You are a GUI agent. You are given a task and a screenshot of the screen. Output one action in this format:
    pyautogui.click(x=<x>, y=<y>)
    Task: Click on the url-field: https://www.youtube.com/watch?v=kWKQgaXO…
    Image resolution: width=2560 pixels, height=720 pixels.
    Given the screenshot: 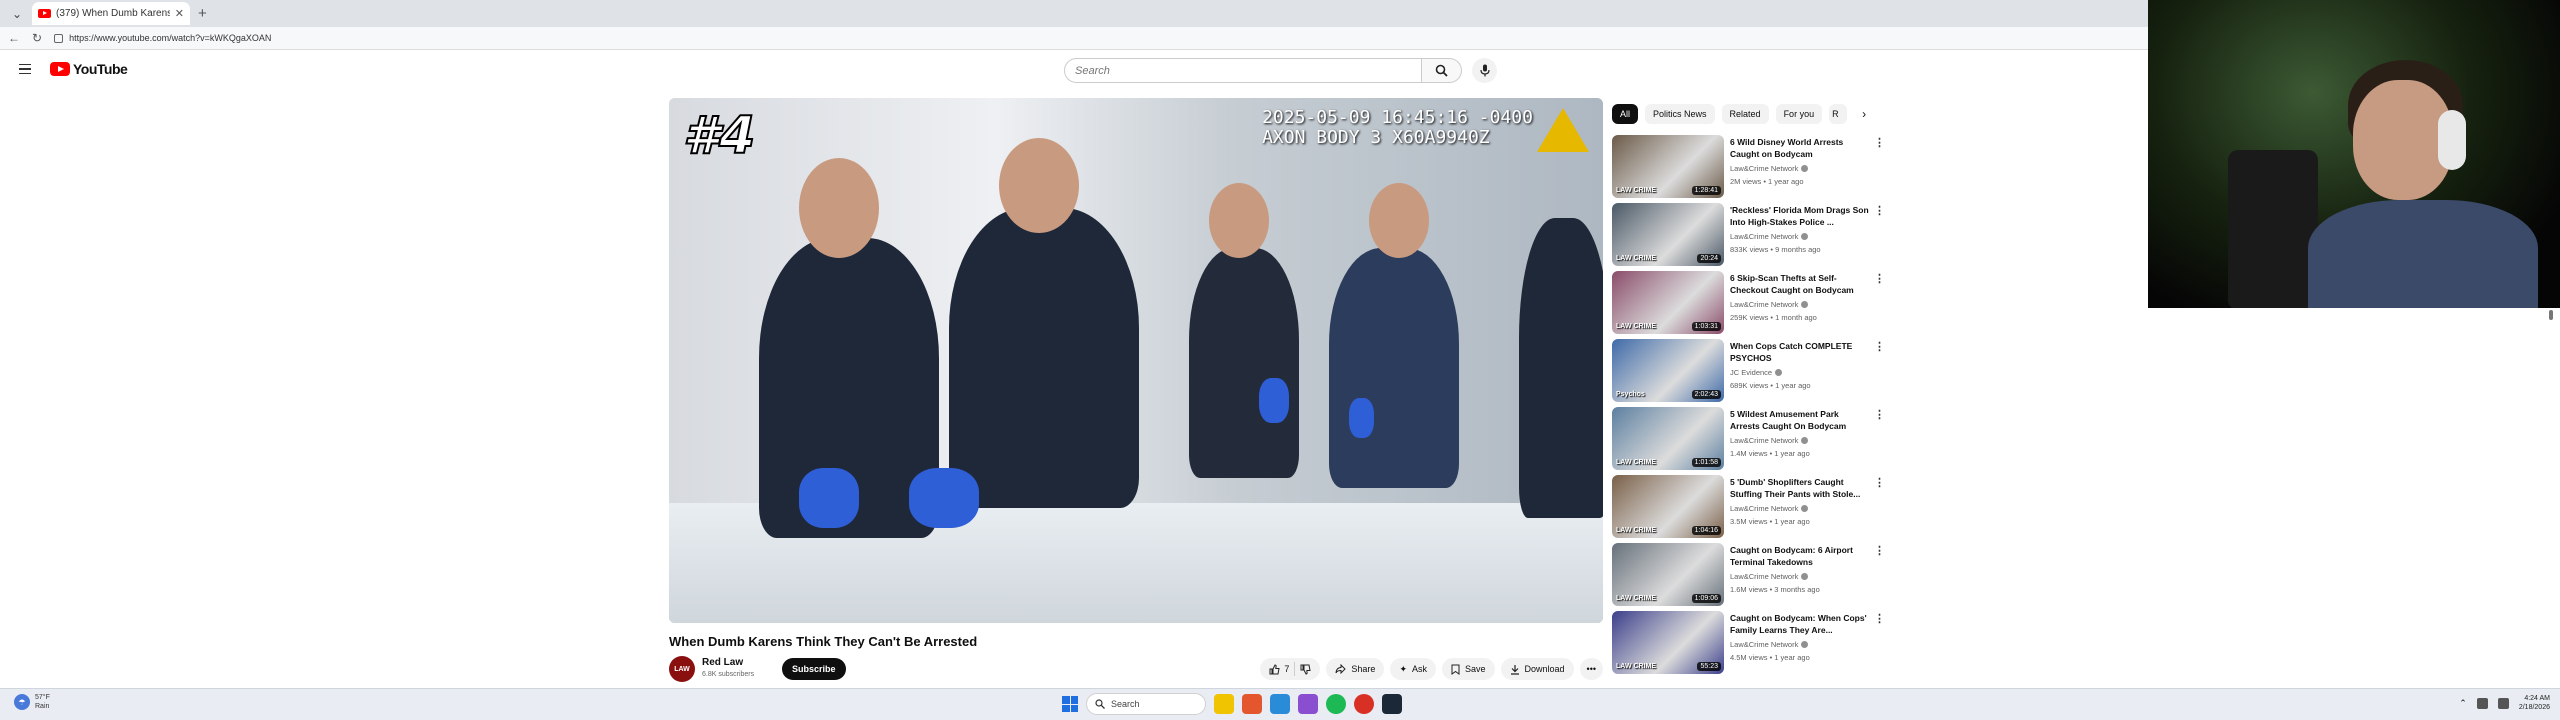 What is the action you would take?
    pyautogui.click(x=1096, y=38)
    